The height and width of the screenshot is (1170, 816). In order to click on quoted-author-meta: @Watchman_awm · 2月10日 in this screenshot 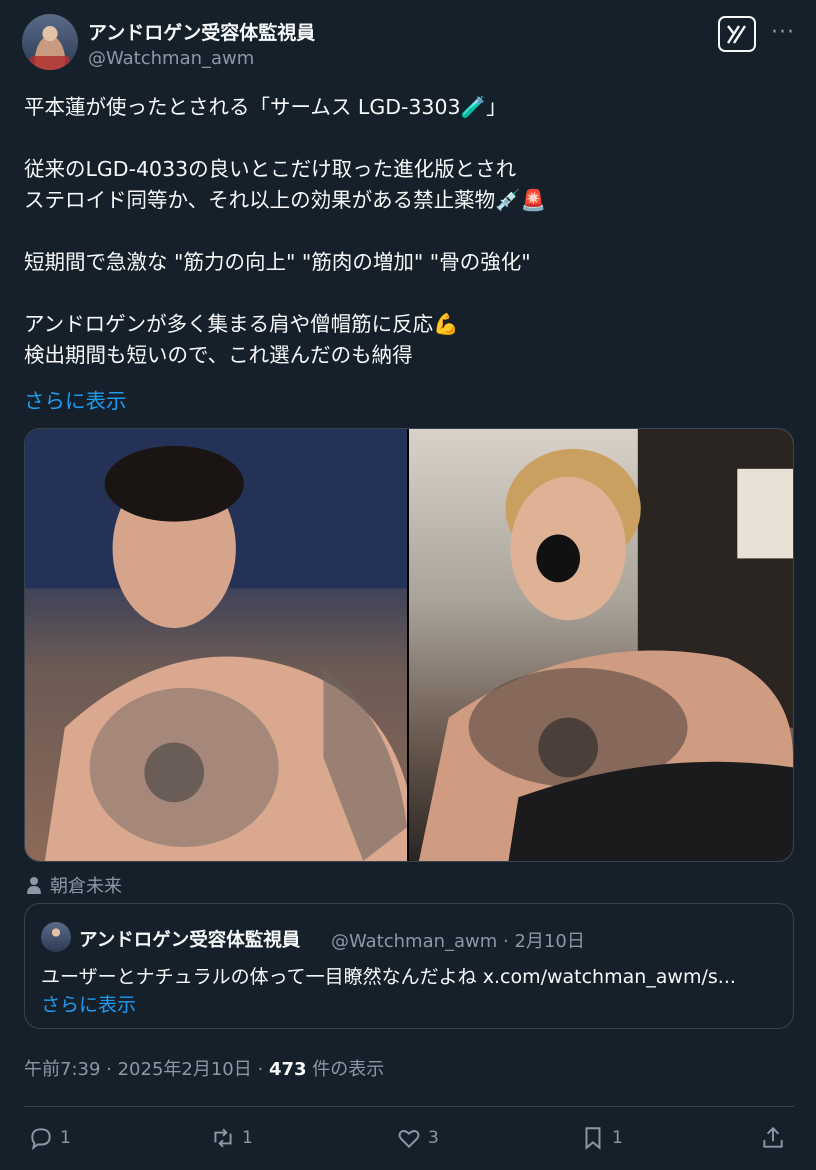, I will do `click(458, 941)`.